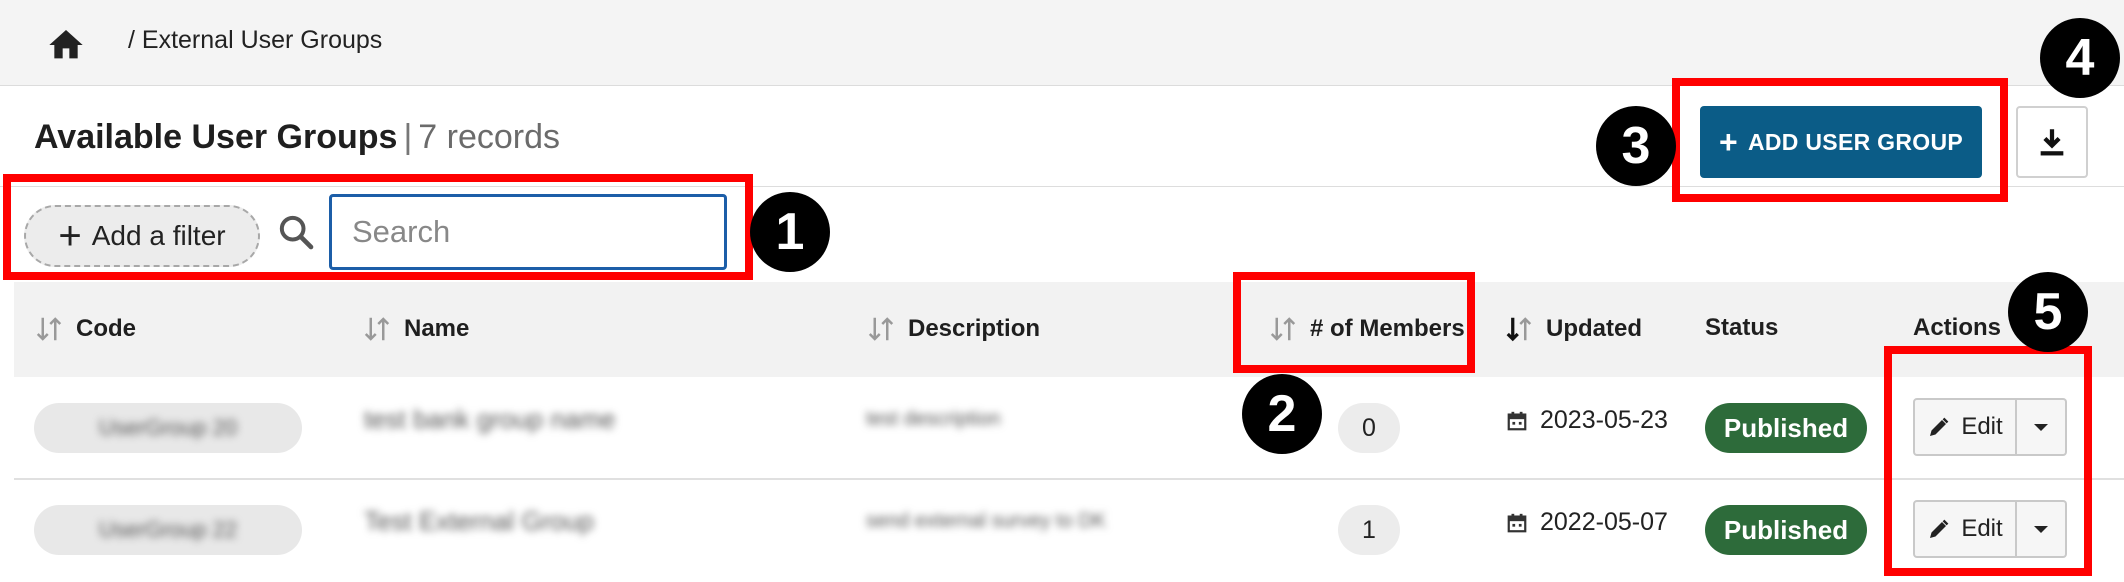 The width and height of the screenshot is (2124, 582). Describe the element at coordinates (378, 227) in the screenshot. I see `annotation-box-filter-search` at that location.